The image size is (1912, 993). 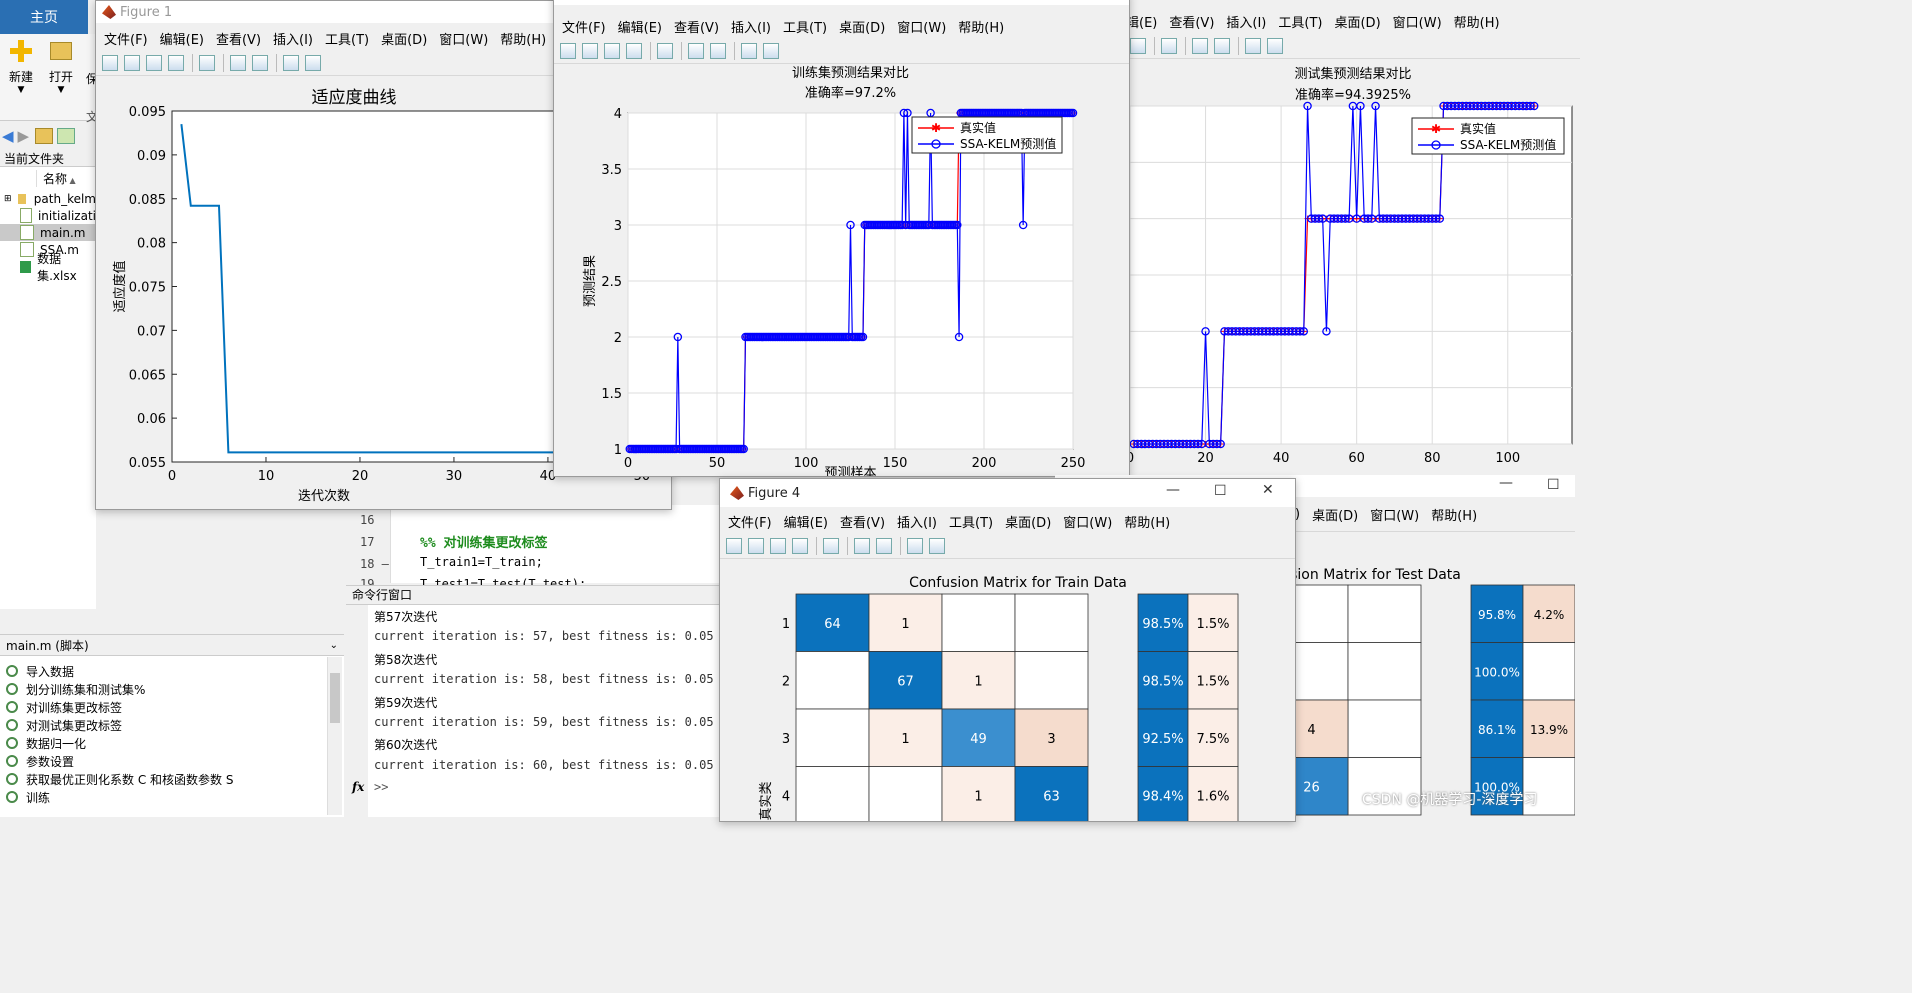 What do you see at coordinates (172, 743) in the screenshot?
I see `section-item: 数据归一化` at bounding box center [172, 743].